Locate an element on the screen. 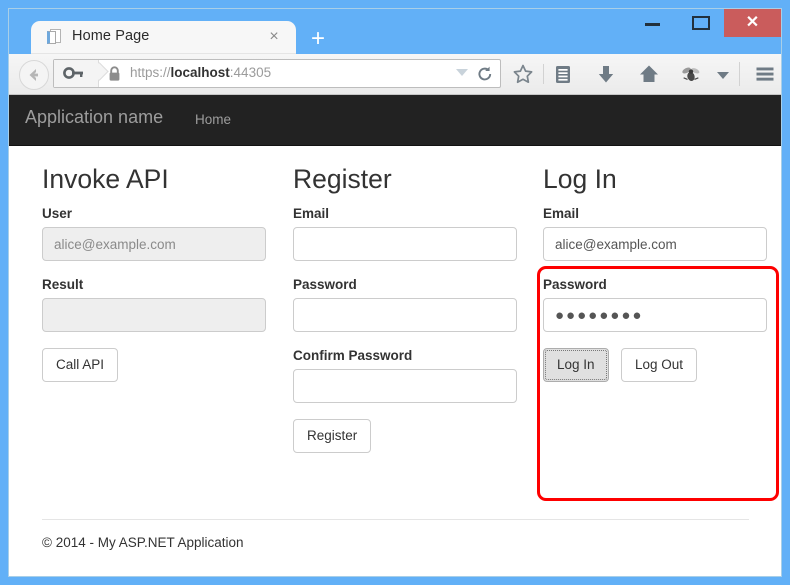  login-password-input is located at coordinates (655, 315).